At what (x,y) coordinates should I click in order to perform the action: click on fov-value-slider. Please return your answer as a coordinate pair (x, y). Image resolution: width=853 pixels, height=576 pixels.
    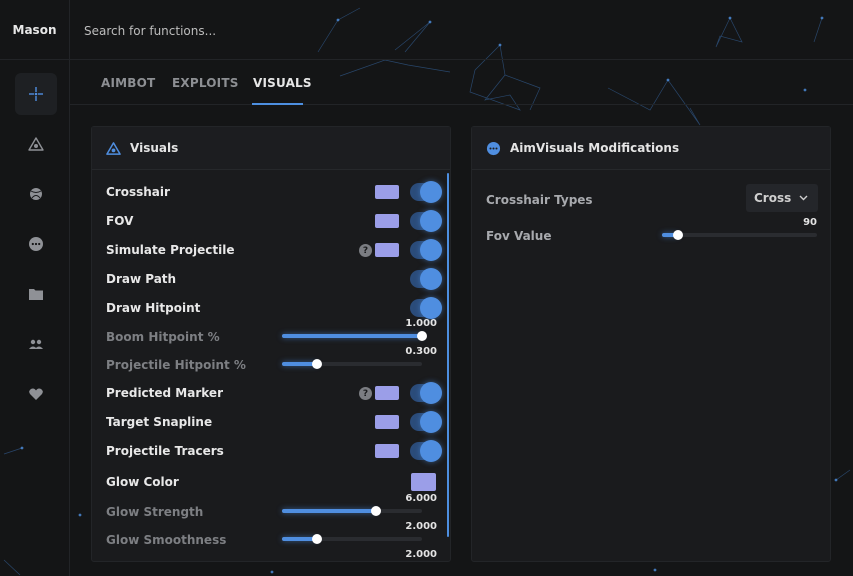
    Looking at the image, I should click on (739, 235).